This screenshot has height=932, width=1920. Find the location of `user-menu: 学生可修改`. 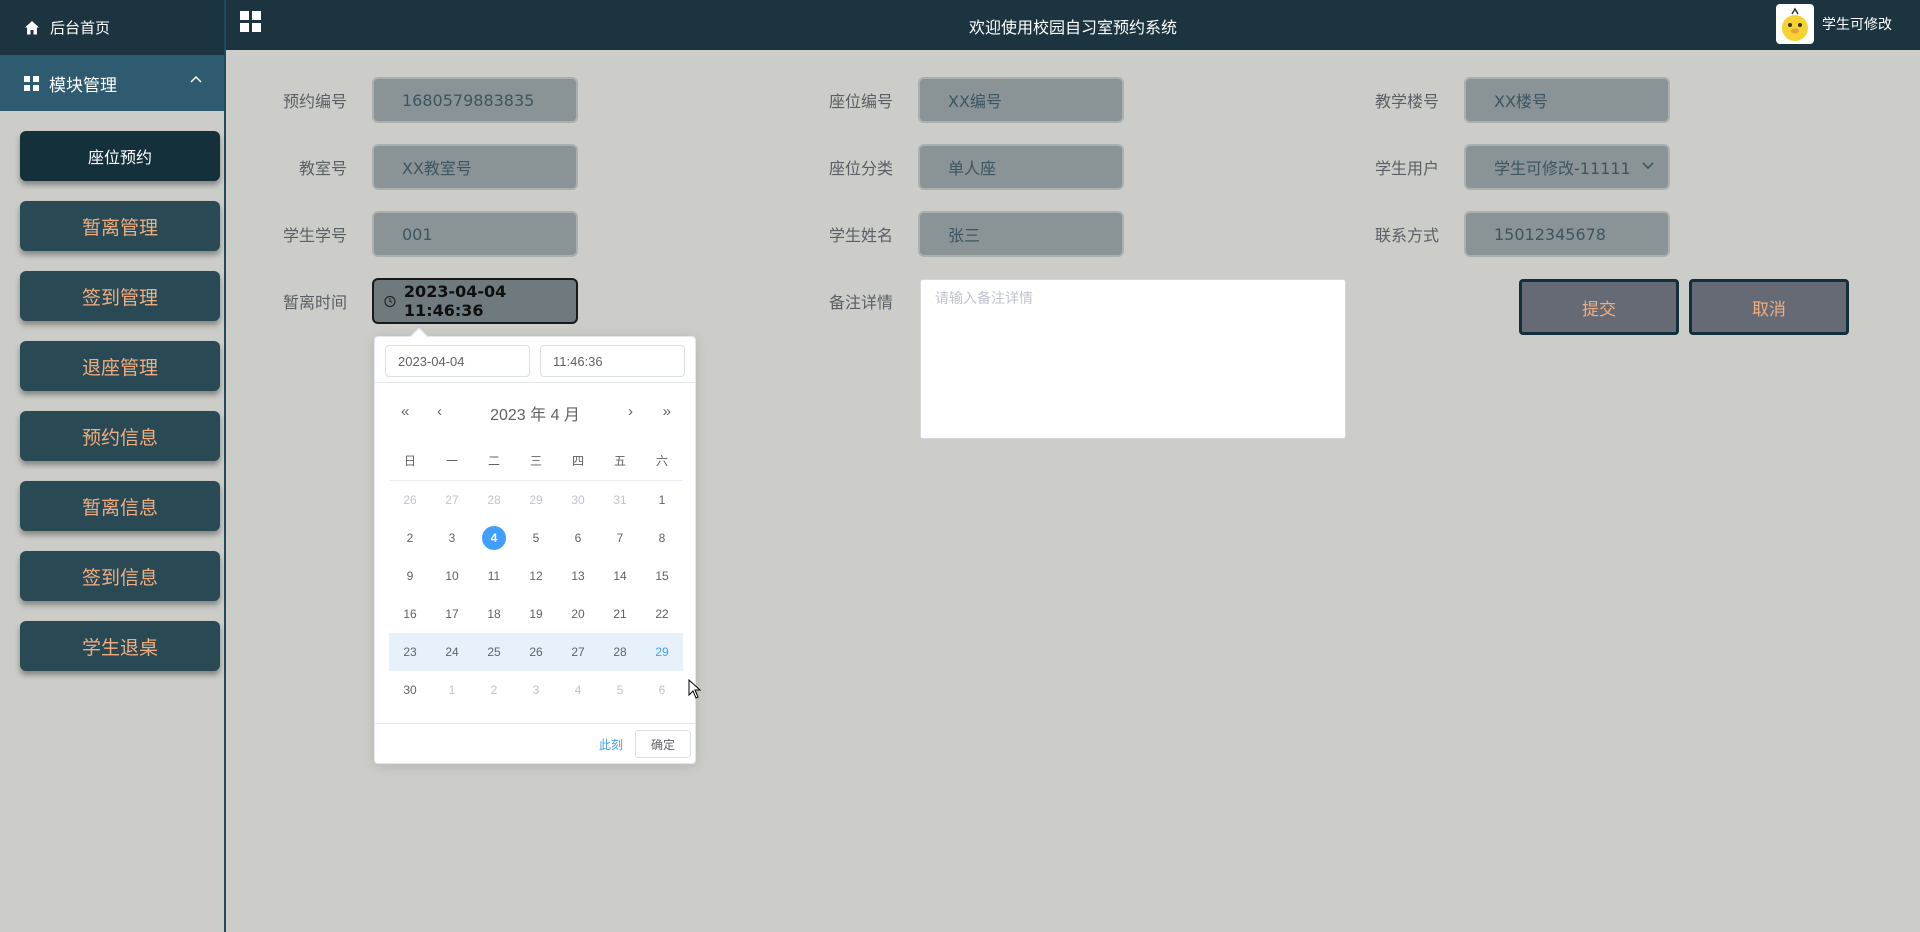

user-menu: 学生可修改 is located at coordinates (1834, 24).